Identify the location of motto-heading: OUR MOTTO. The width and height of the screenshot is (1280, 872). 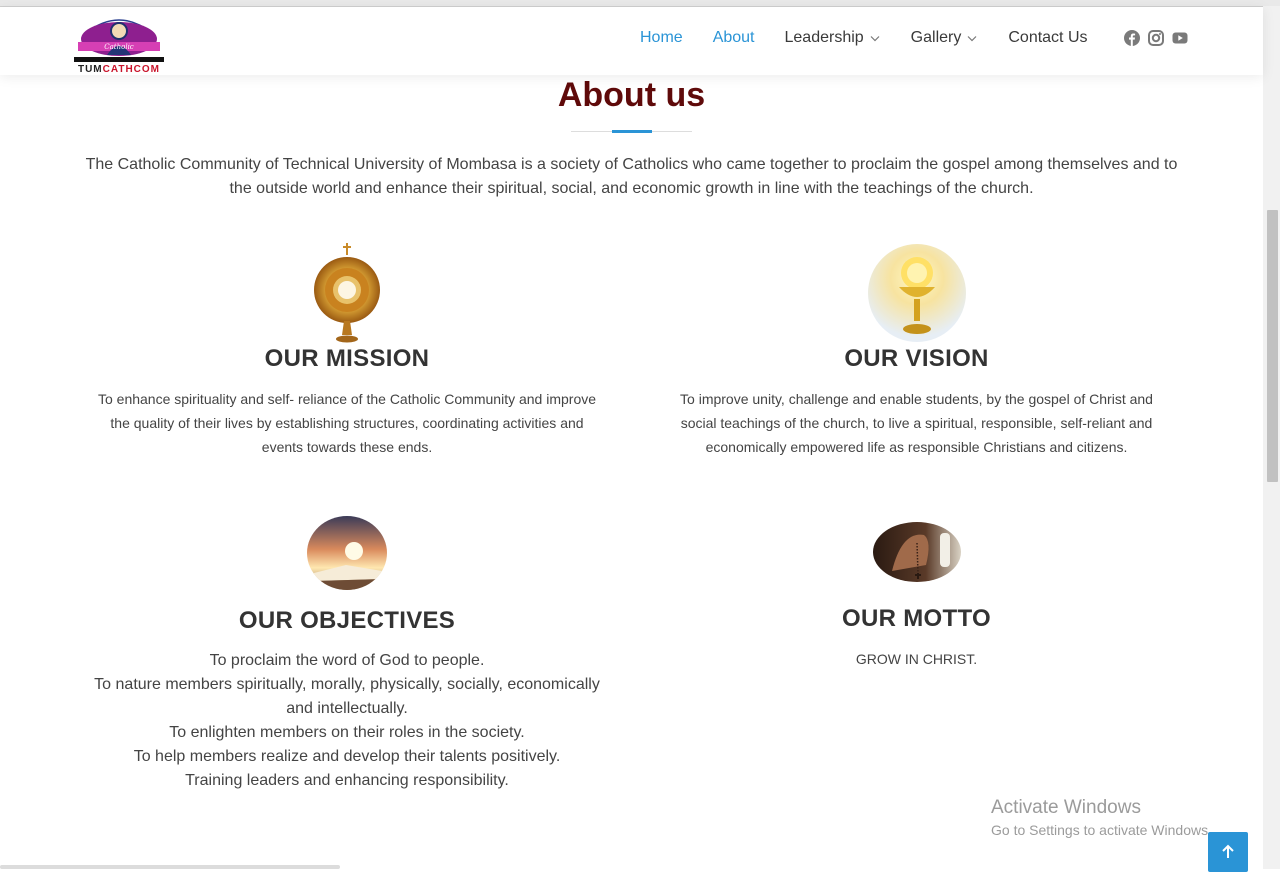
(916, 618).